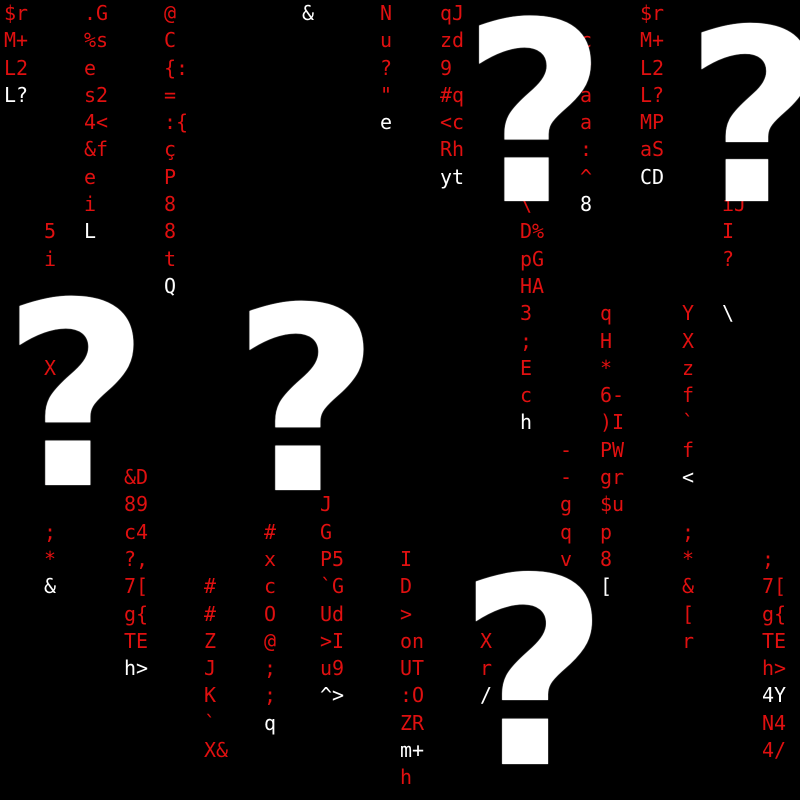  I want to click on rain-glyph: qJ, so click(452, 13).